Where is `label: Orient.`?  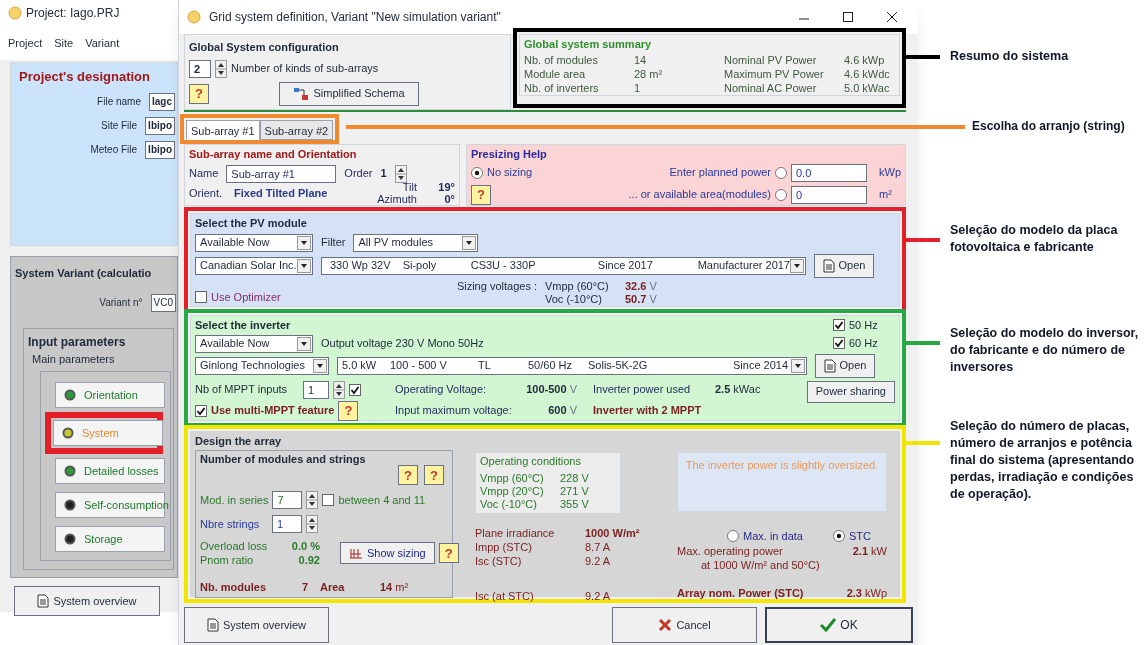
label: Orient. is located at coordinates (205, 192).